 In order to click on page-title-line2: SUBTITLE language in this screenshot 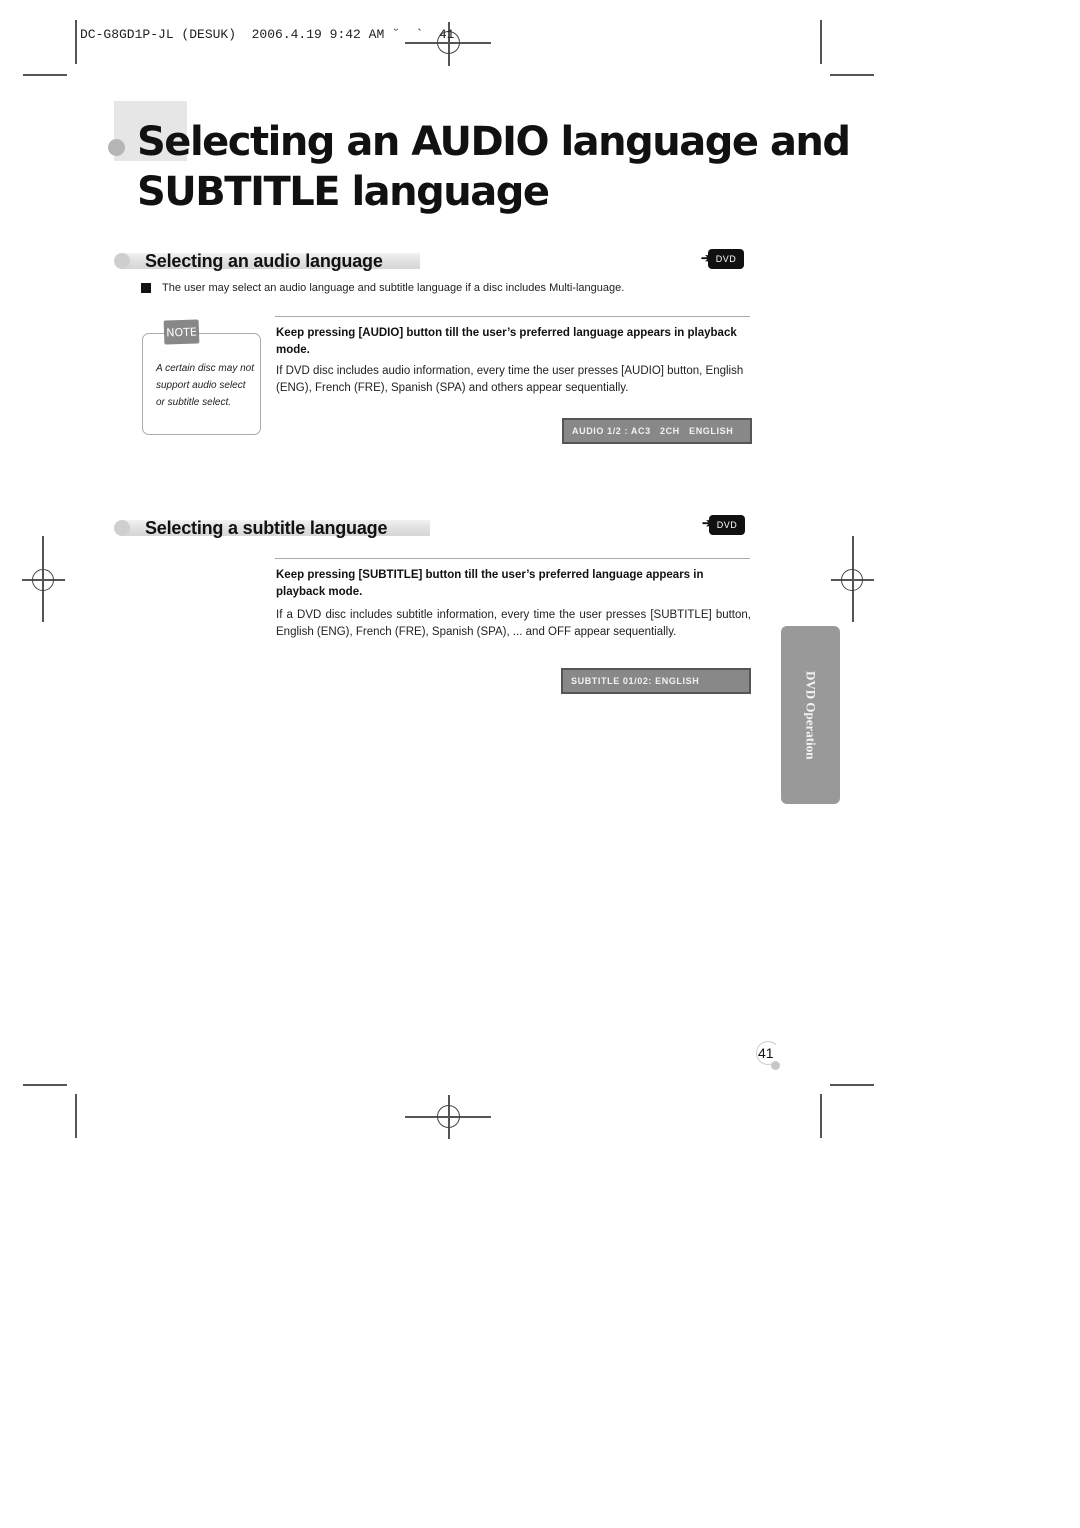, I will do `click(343, 192)`.